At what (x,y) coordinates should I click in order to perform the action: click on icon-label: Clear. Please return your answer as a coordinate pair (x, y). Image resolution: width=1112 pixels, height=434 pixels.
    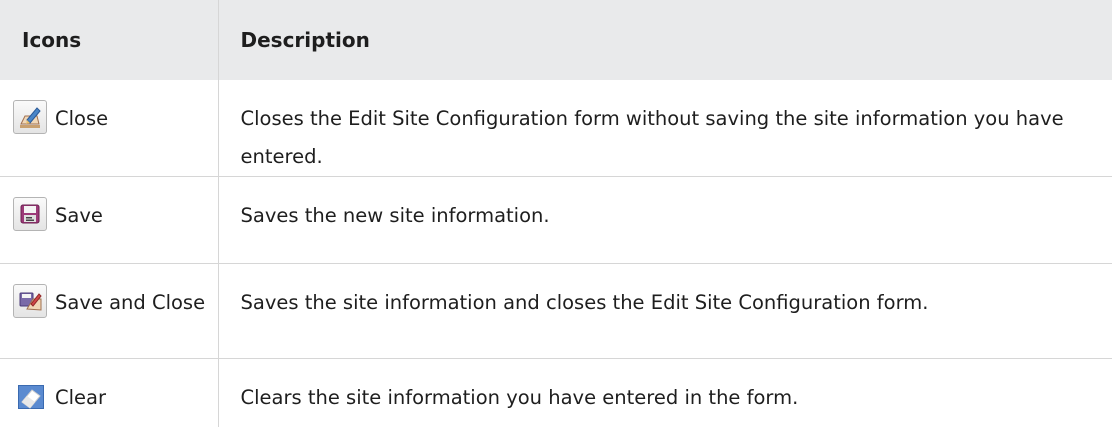
    Looking at the image, I should click on (80, 397).